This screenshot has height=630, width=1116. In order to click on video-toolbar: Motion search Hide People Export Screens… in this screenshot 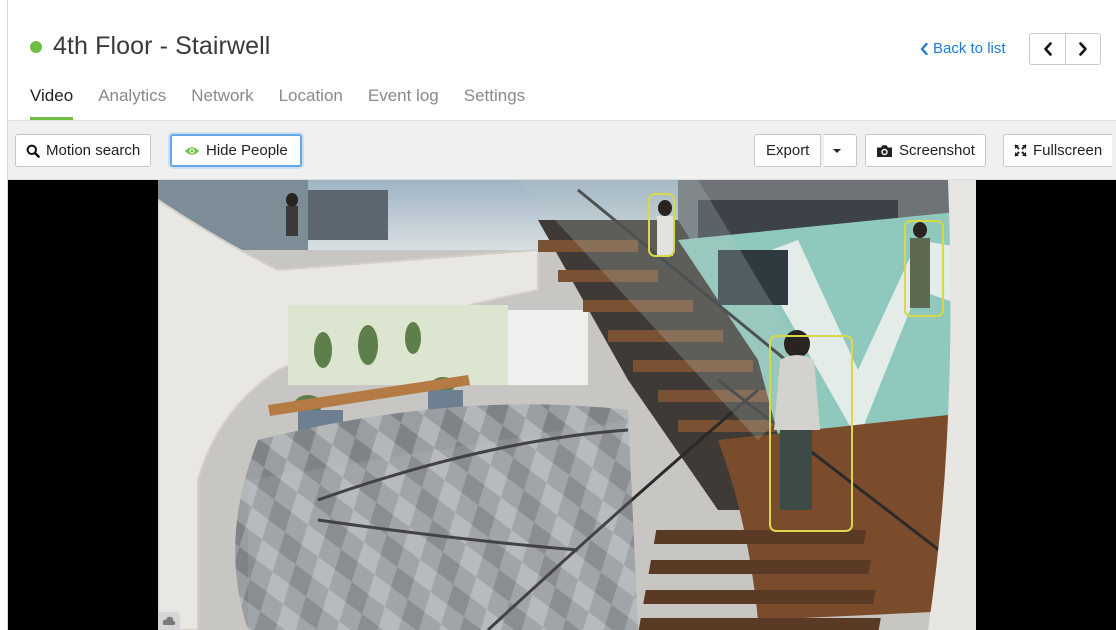, I will do `click(562, 150)`.